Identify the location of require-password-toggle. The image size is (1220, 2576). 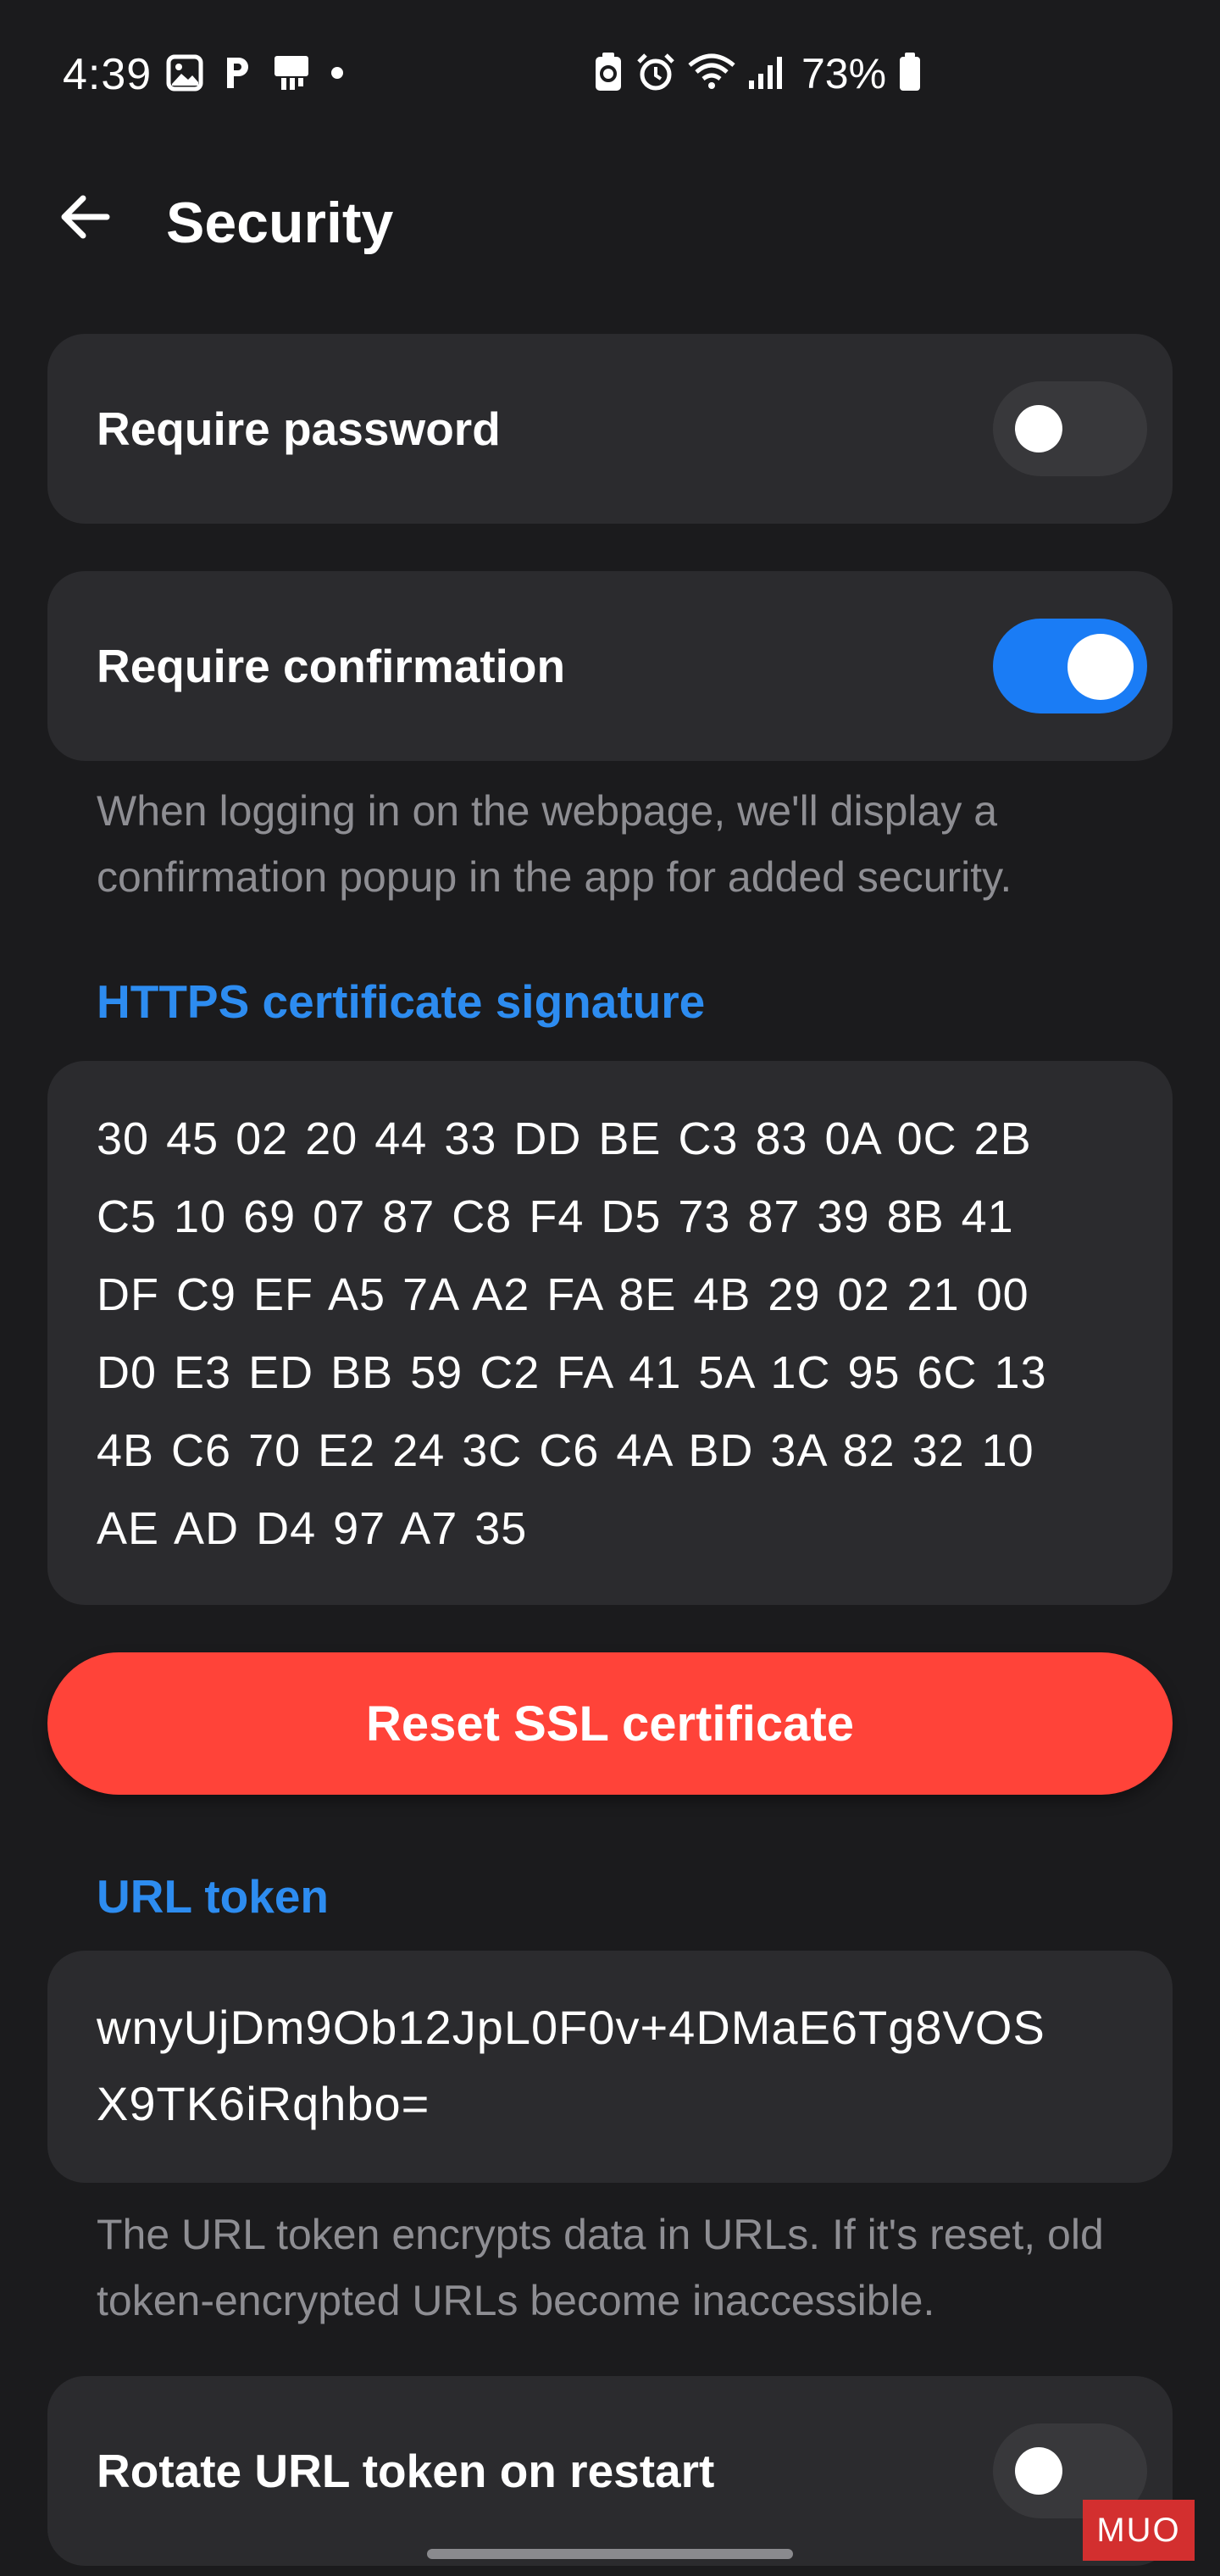
(1070, 428).